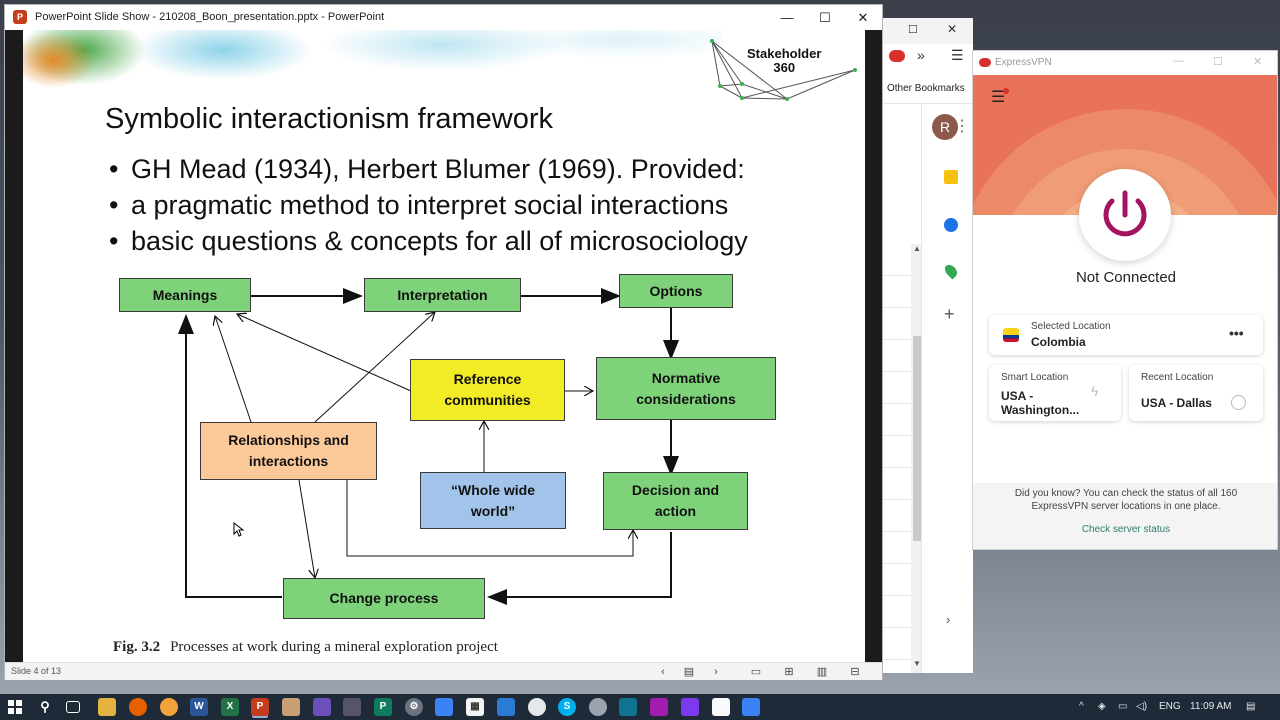  Describe the element at coordinates (789, 672) in the screenshot. I see `slide-sorter-icon: ⊞` at that location.